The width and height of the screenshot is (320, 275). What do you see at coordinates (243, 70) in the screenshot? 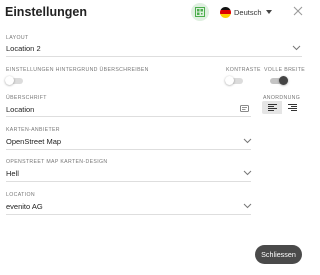
I see `contrast-label: KONTRASTE` at bounding box center [243, 70].